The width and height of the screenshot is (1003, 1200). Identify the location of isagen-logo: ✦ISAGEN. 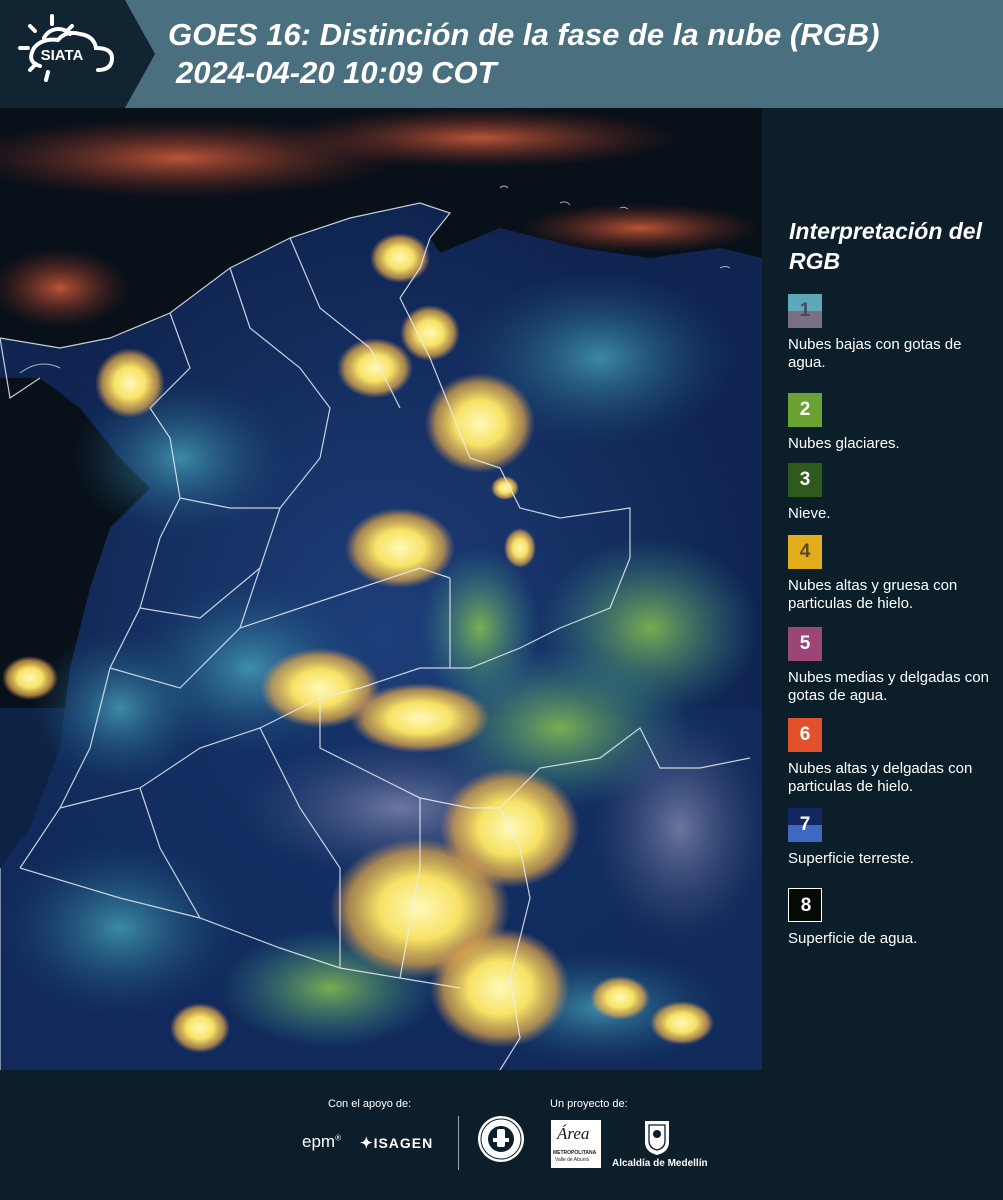
(396, 1143).